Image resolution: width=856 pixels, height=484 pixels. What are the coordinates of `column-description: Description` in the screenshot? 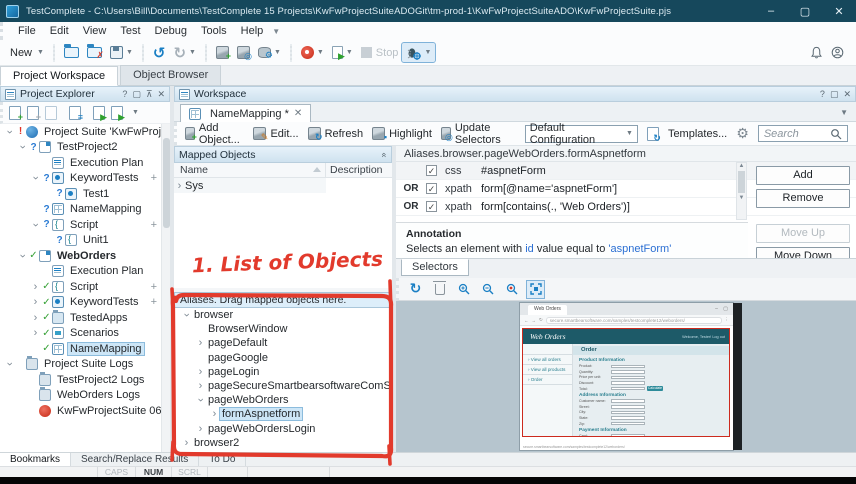 It's located at (356, 170).